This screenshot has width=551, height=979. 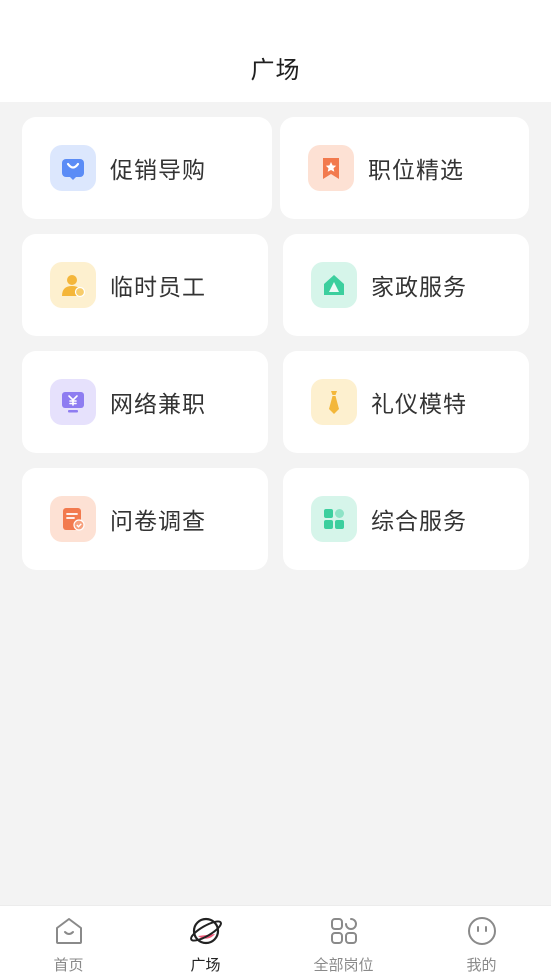 I want to click on smiley-icon, so click(x=482, y=931).